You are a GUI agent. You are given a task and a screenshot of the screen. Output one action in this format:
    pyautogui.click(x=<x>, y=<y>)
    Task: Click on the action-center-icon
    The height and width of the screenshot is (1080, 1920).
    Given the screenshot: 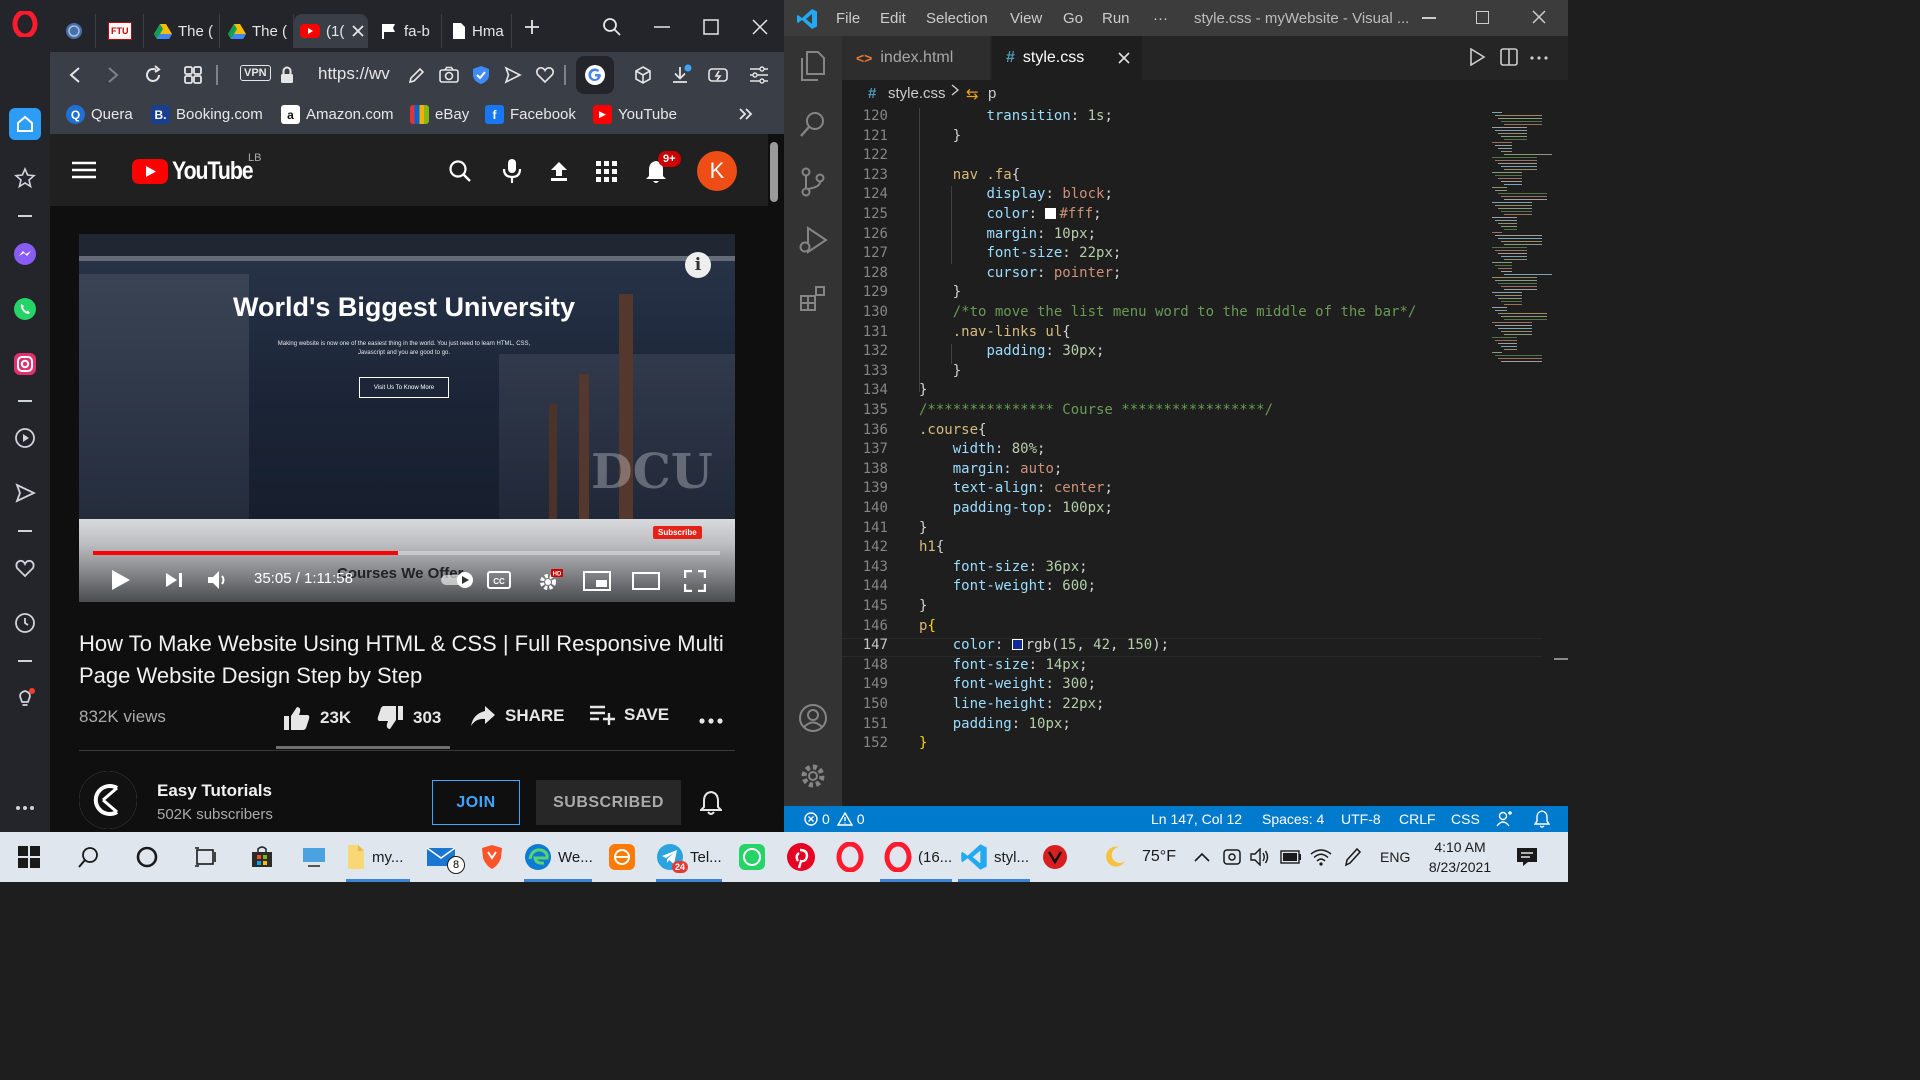 What is the action you would take?
    pyautogui.click(x=1527, y=857)
    